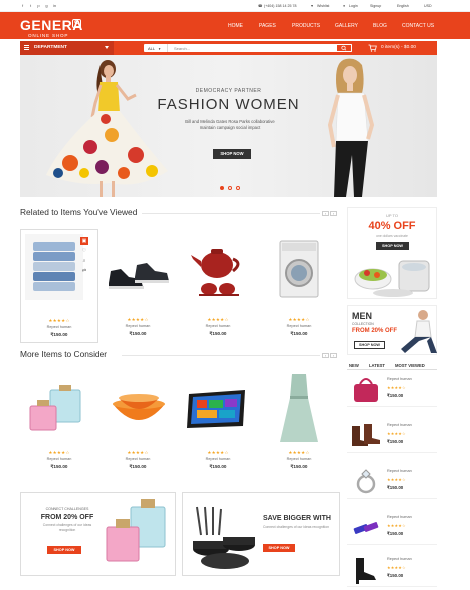 This screenshot has width=470, height=590. What do you see at coordinates (235, 26) in the screenshot?
I see `nav-home: HOME` at bounding box center [235, 26].